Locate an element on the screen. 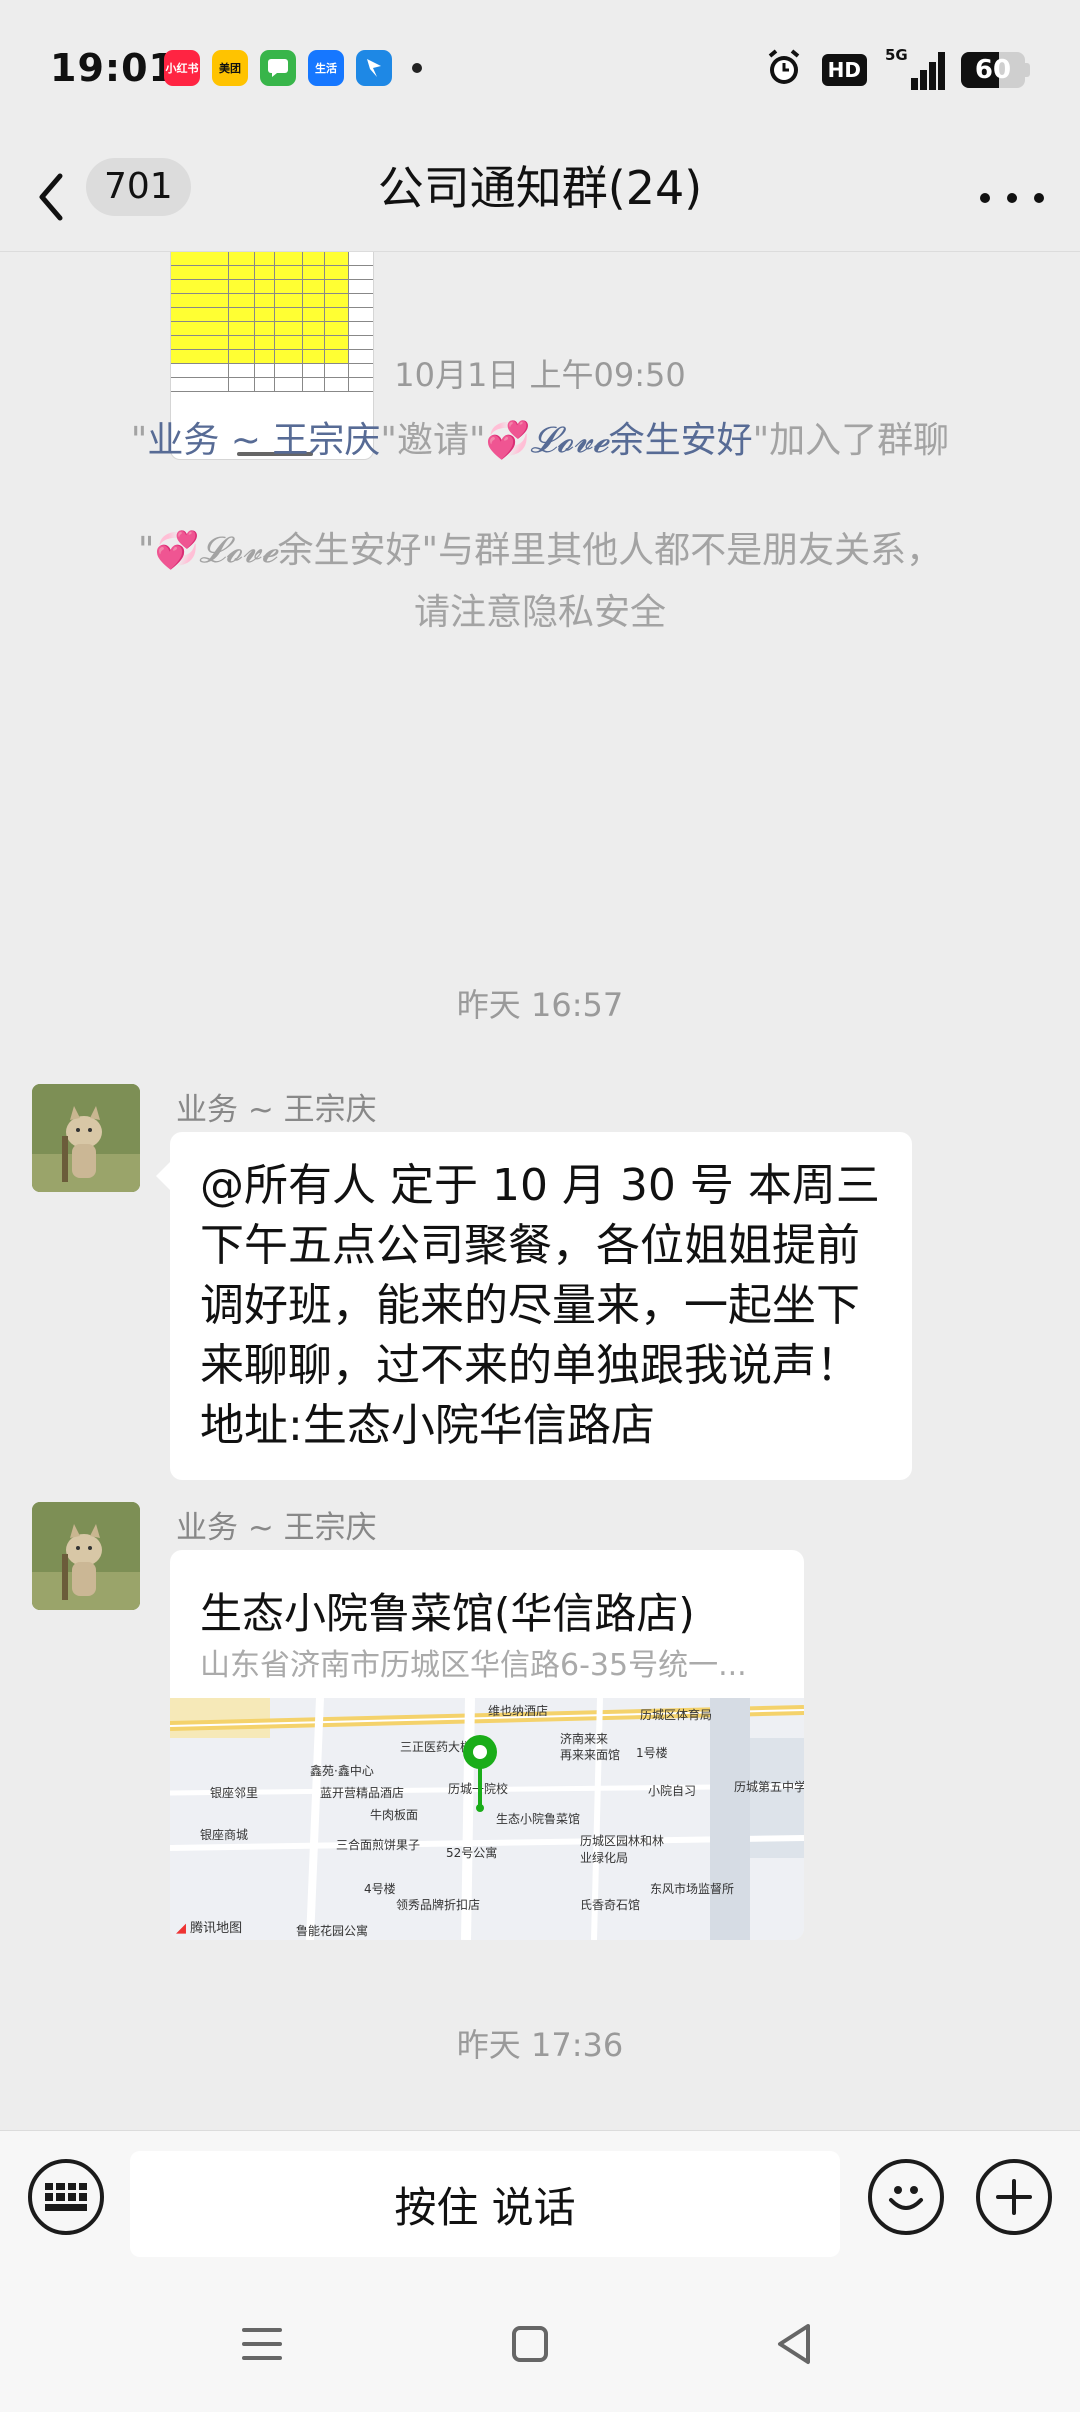 This screenshot has width=1080, height=2412. smiley-icon is located at coordinates (906, 2198).